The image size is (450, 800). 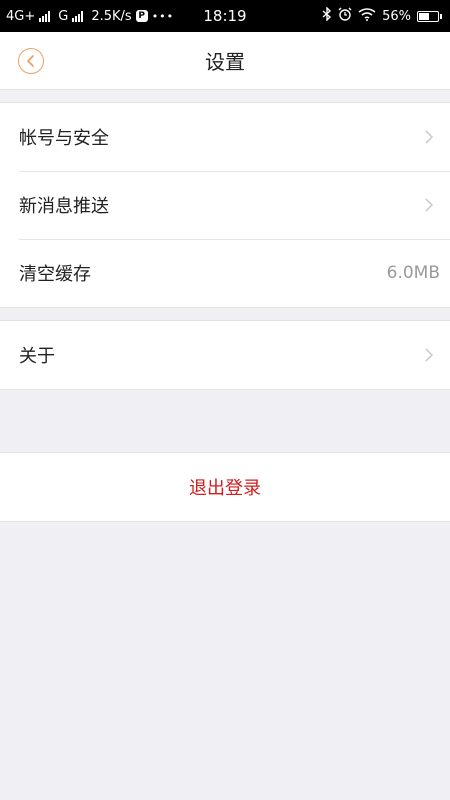 What do you see at coordinates (396, 16) in the screenshot?
I see `battery-percent: 56%` at bounding box center [396, 16].